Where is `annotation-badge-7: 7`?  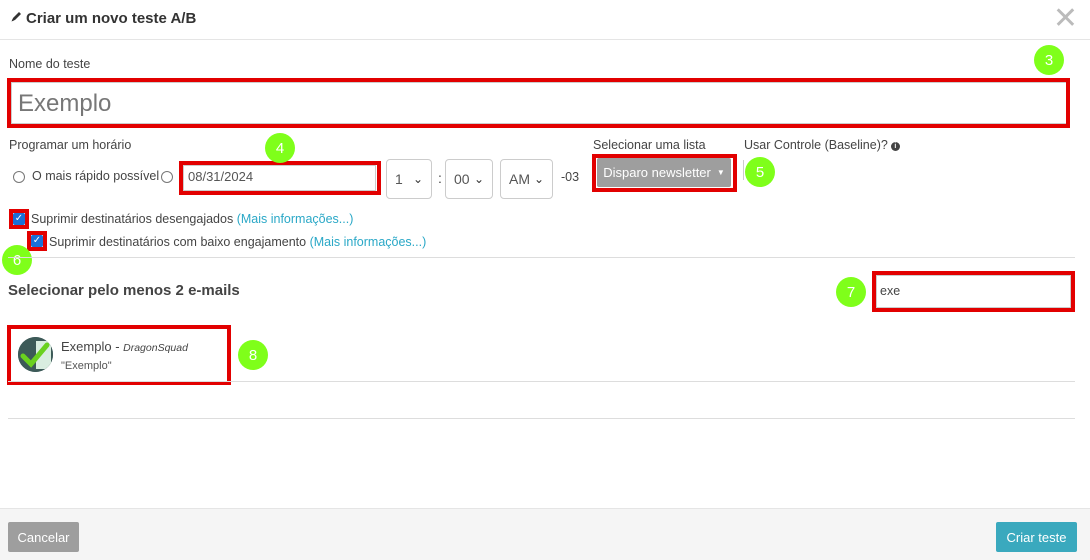 annotation-badge-7: 7 is located at coordinates (851, 292).